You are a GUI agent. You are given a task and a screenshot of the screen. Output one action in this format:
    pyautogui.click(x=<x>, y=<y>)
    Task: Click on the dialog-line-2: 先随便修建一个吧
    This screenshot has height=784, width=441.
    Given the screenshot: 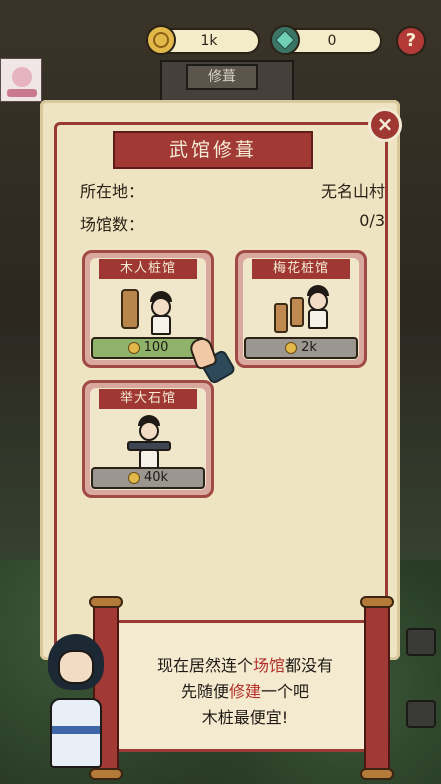 What is the action you would take?
    pyautogui.click(x=245, y=691)
    